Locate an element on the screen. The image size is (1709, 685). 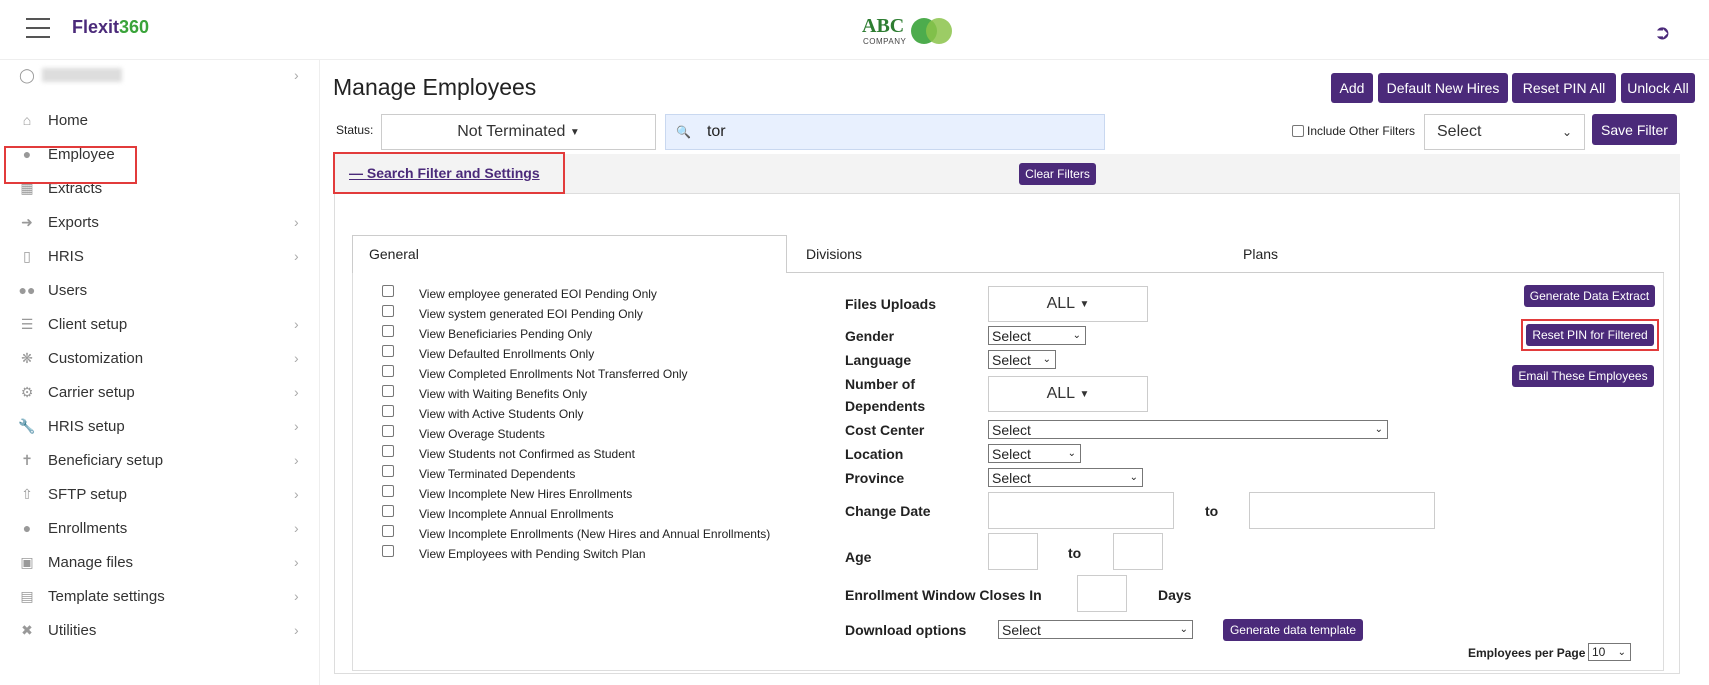
province-select: Select ⌄ is located at coordinates (1065, 477).